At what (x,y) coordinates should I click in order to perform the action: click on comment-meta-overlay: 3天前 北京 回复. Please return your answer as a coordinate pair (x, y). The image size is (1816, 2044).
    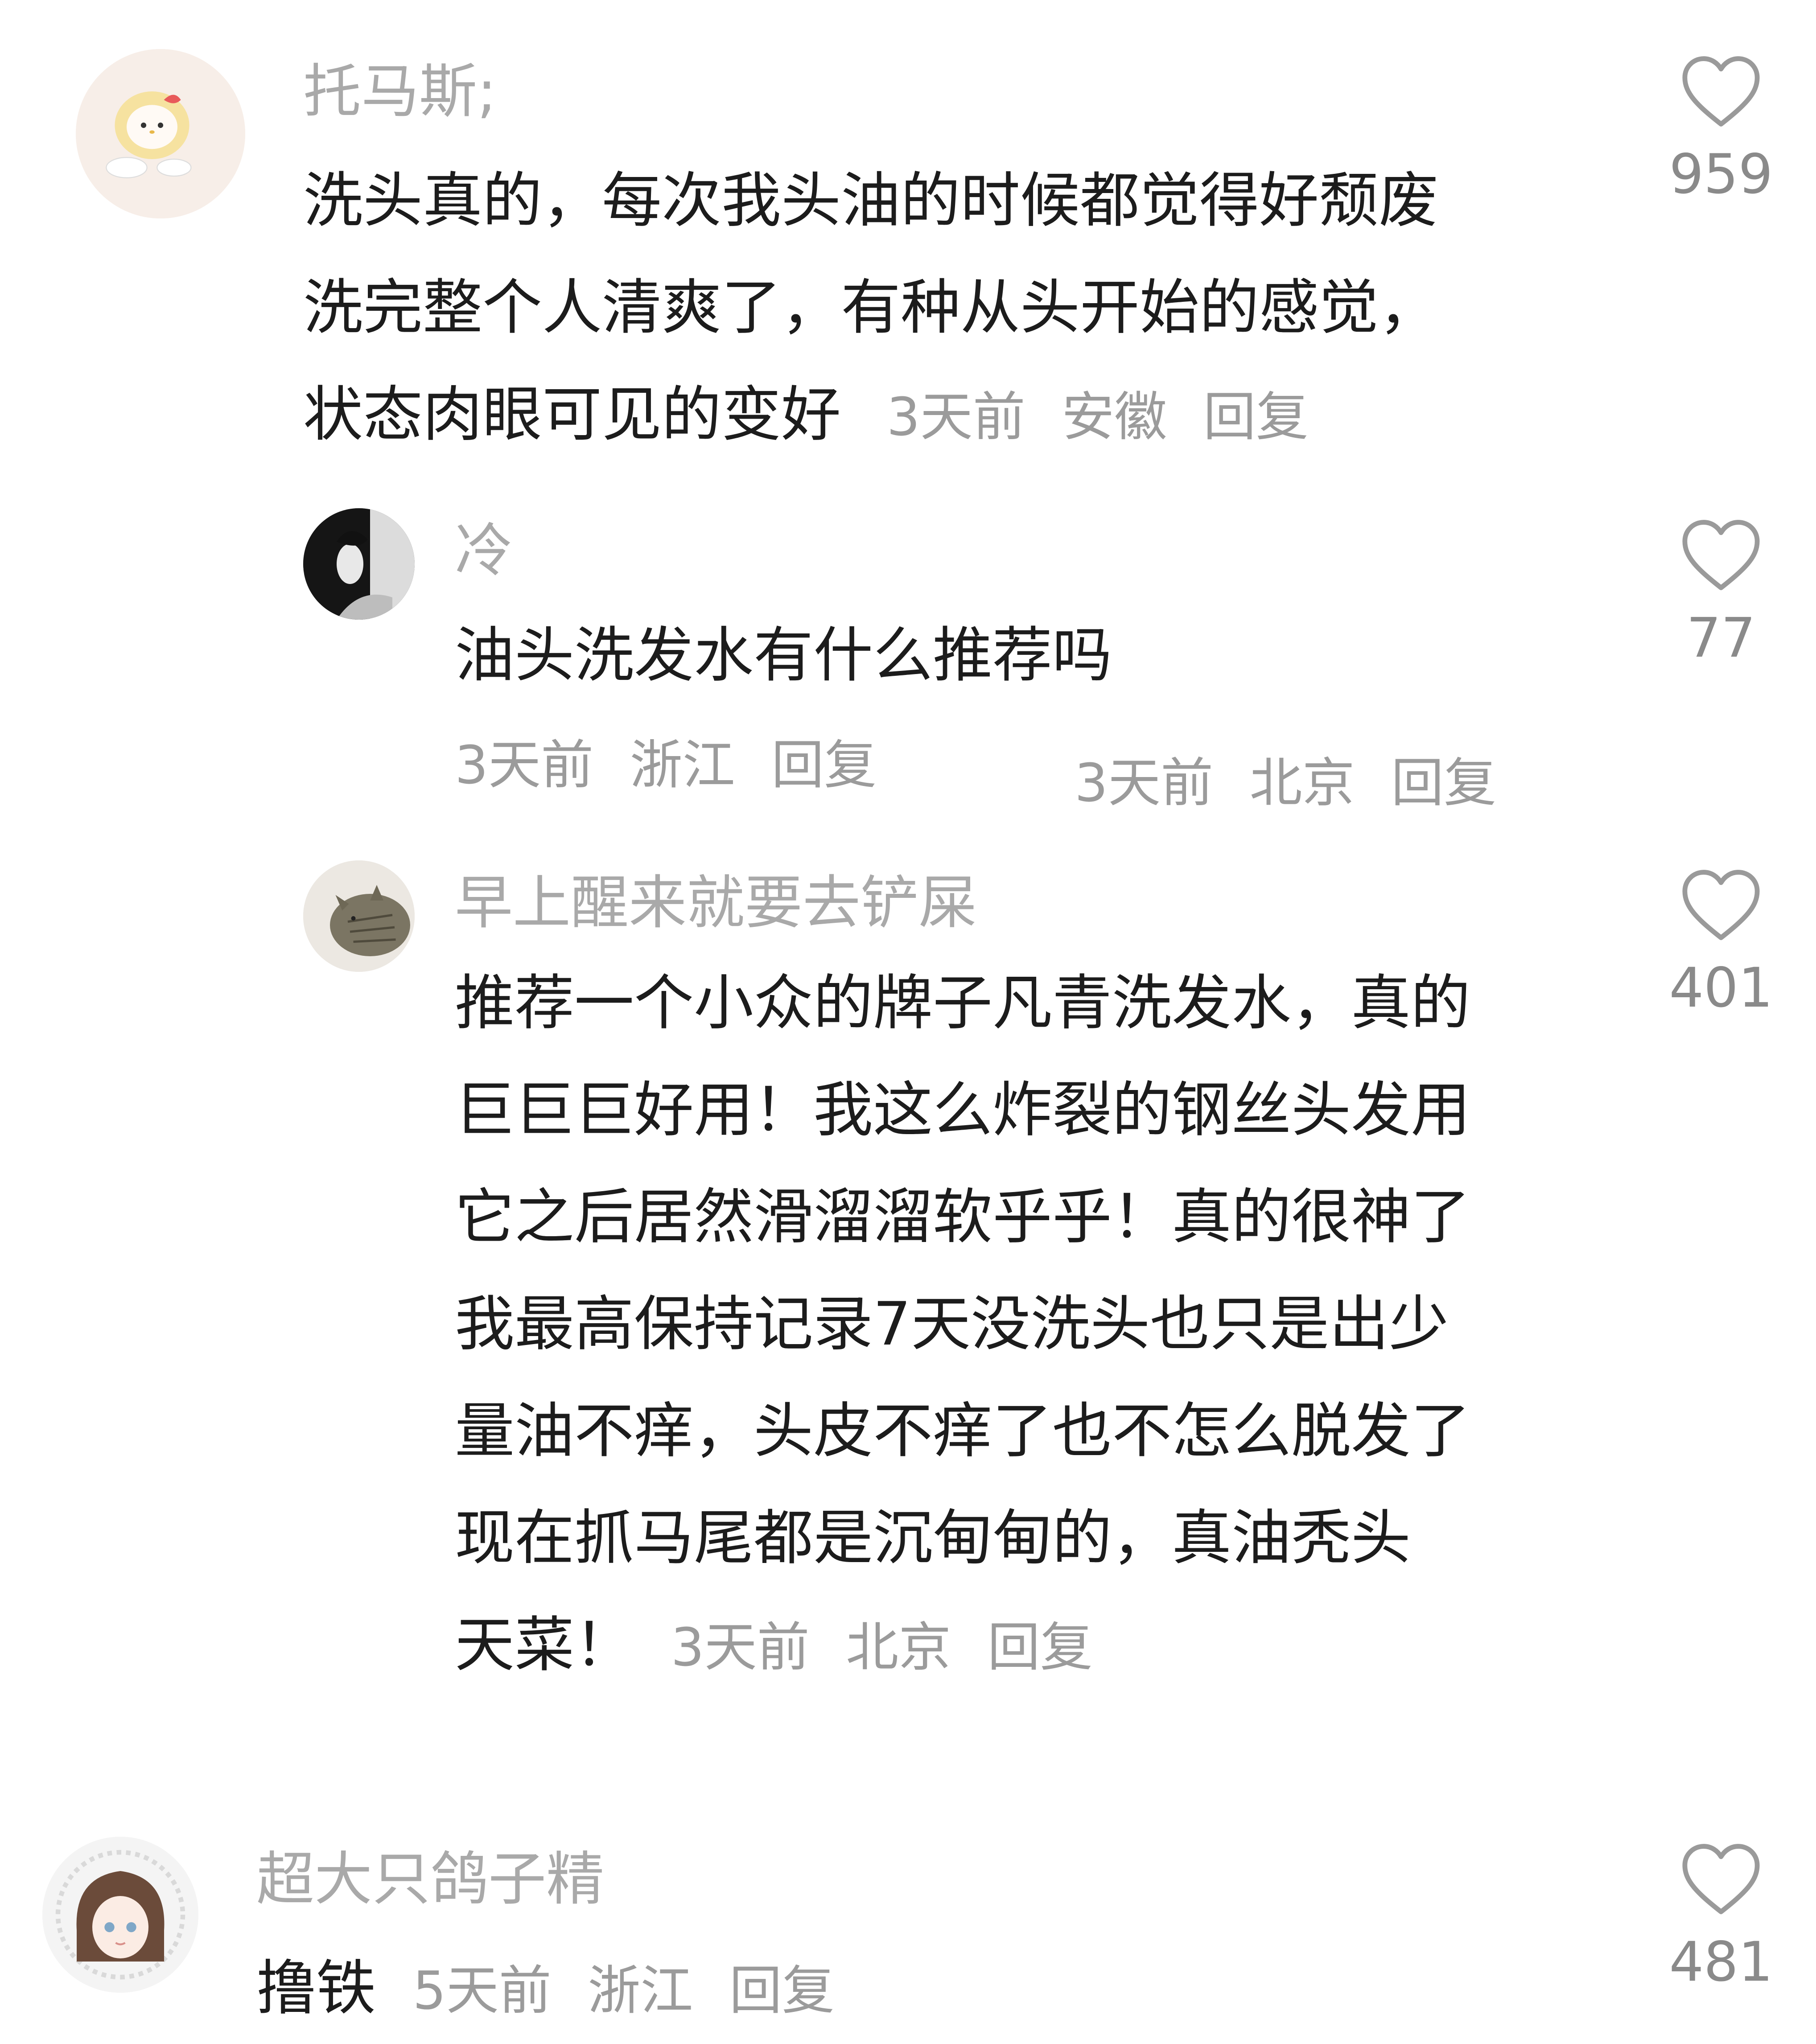
    Looking at the image, I should click on (1285, 778).